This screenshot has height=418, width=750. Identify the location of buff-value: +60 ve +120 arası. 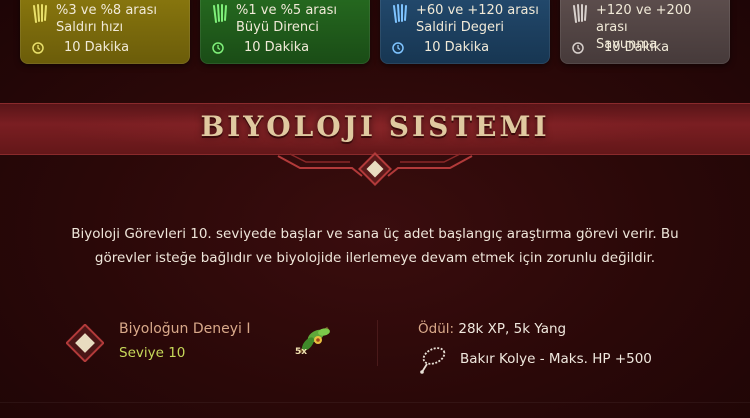
(477, 10).